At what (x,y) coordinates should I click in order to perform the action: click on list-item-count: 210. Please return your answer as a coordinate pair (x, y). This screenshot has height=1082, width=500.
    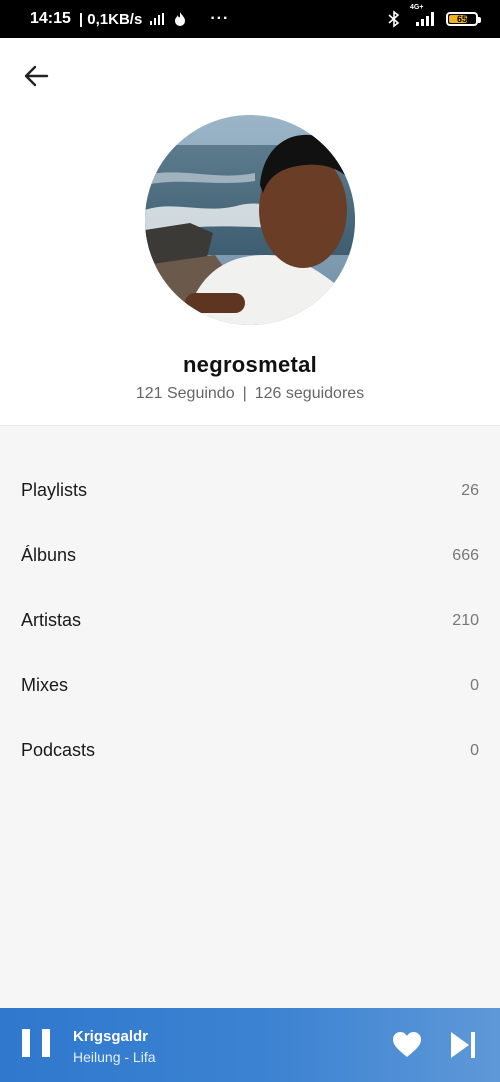
    Looking at the image, I should click on (465, 620).